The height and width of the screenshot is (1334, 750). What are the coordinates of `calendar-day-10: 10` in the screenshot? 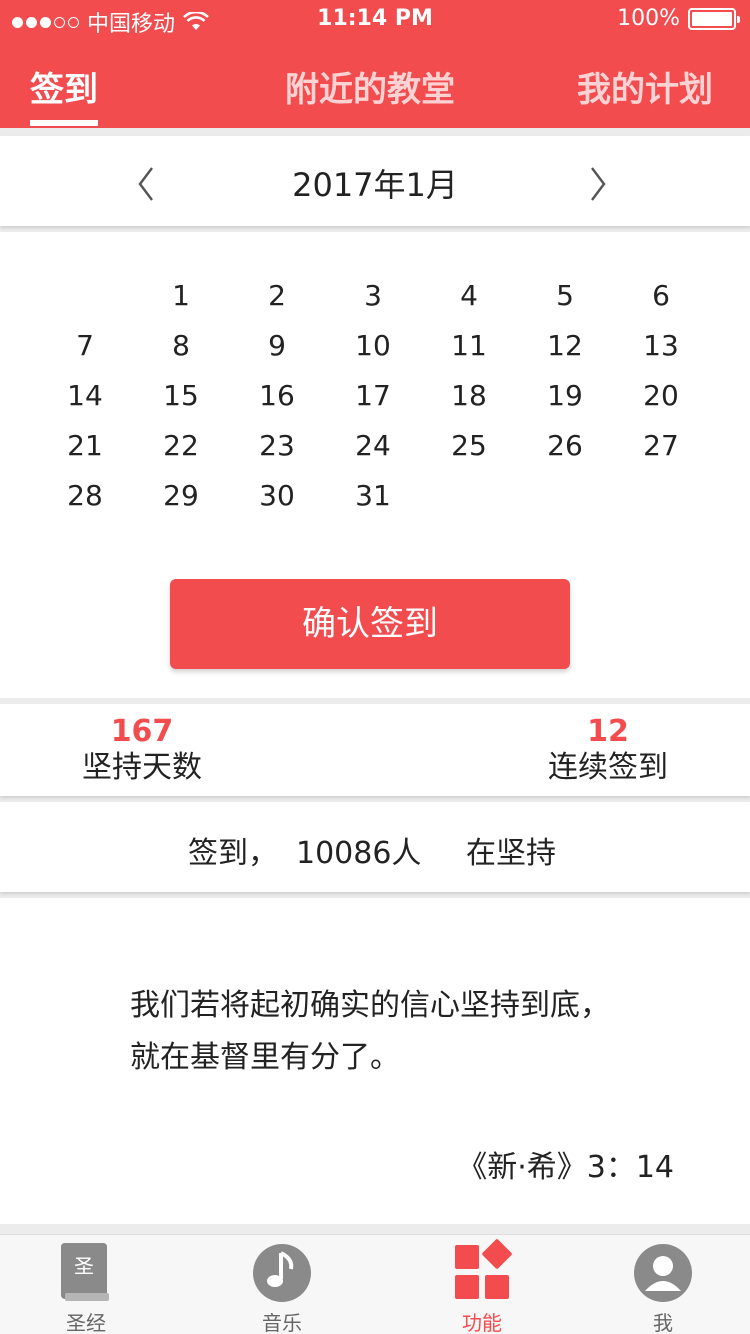 It's located at (373, 353).